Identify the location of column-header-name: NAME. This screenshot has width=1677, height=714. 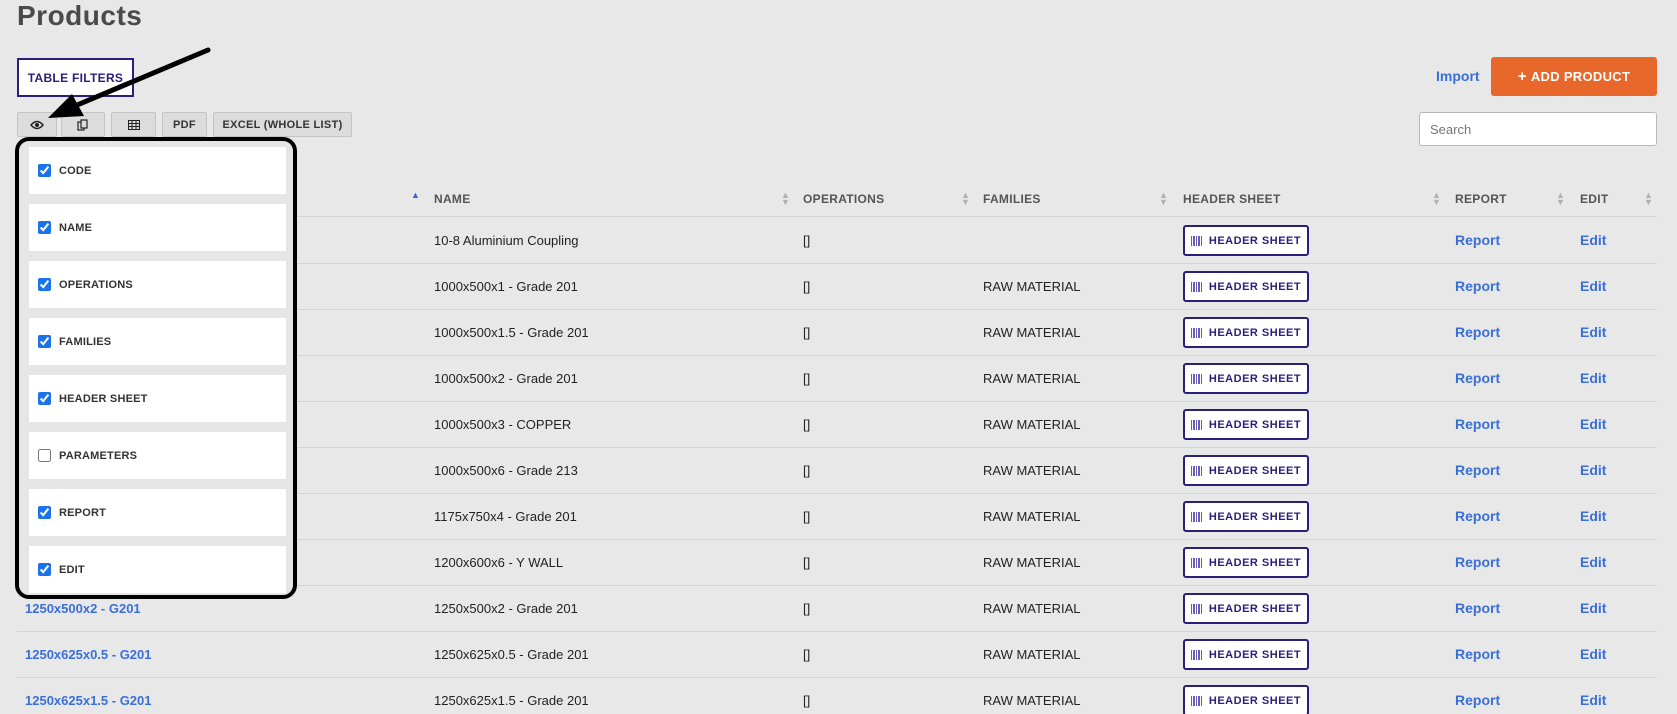
(452, 199).